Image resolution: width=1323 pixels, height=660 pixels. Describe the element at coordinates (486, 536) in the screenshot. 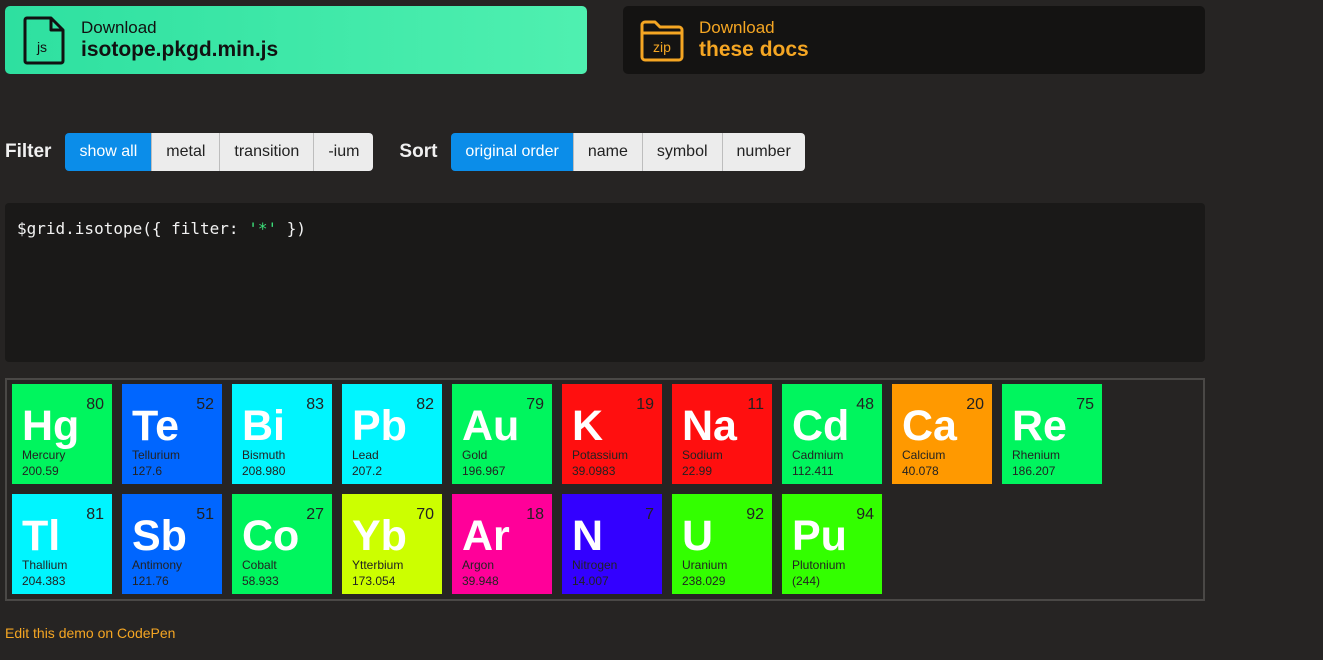

I see `element-symbol: Ar` at that location.